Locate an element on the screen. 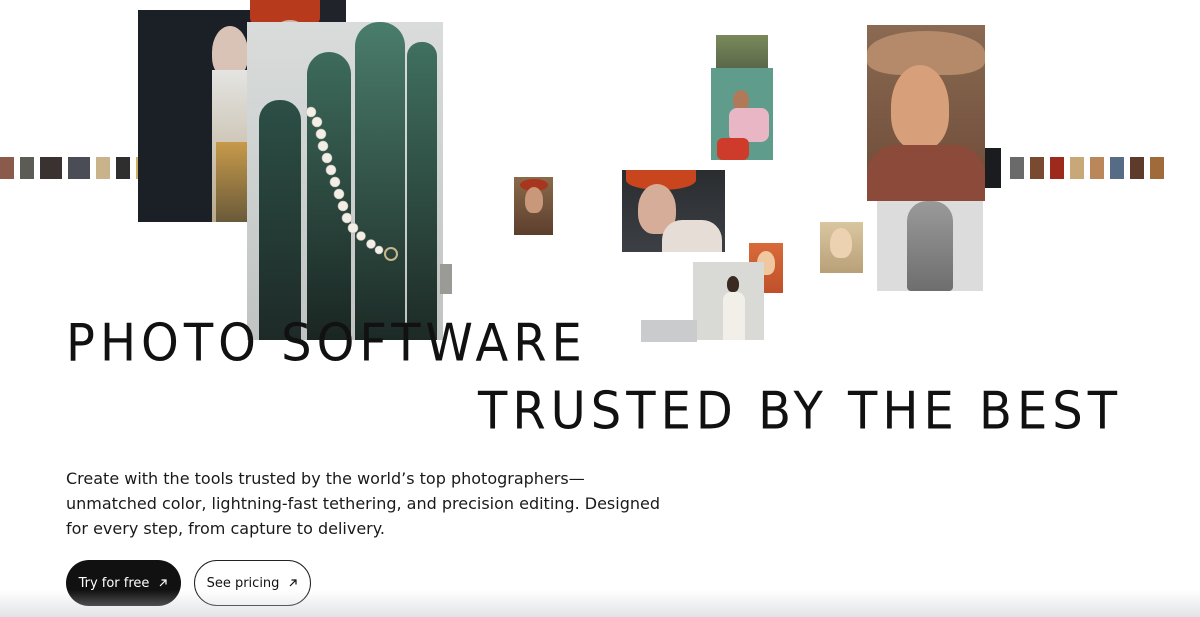  see-pricing-button: See pricing is located at coordinates (252, 583).